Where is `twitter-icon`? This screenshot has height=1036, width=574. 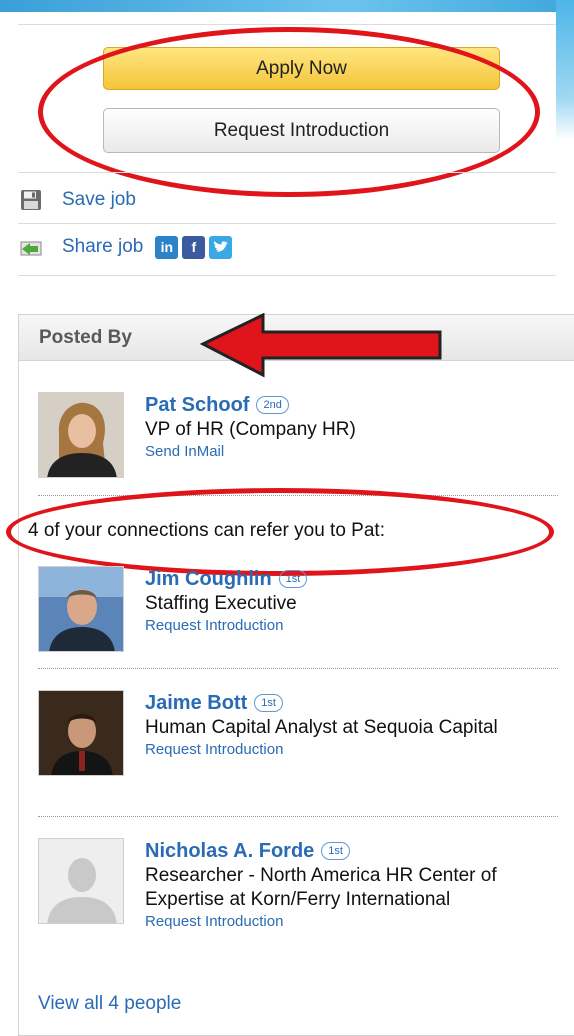
twitter-icon is located at coordinates (221, 247).